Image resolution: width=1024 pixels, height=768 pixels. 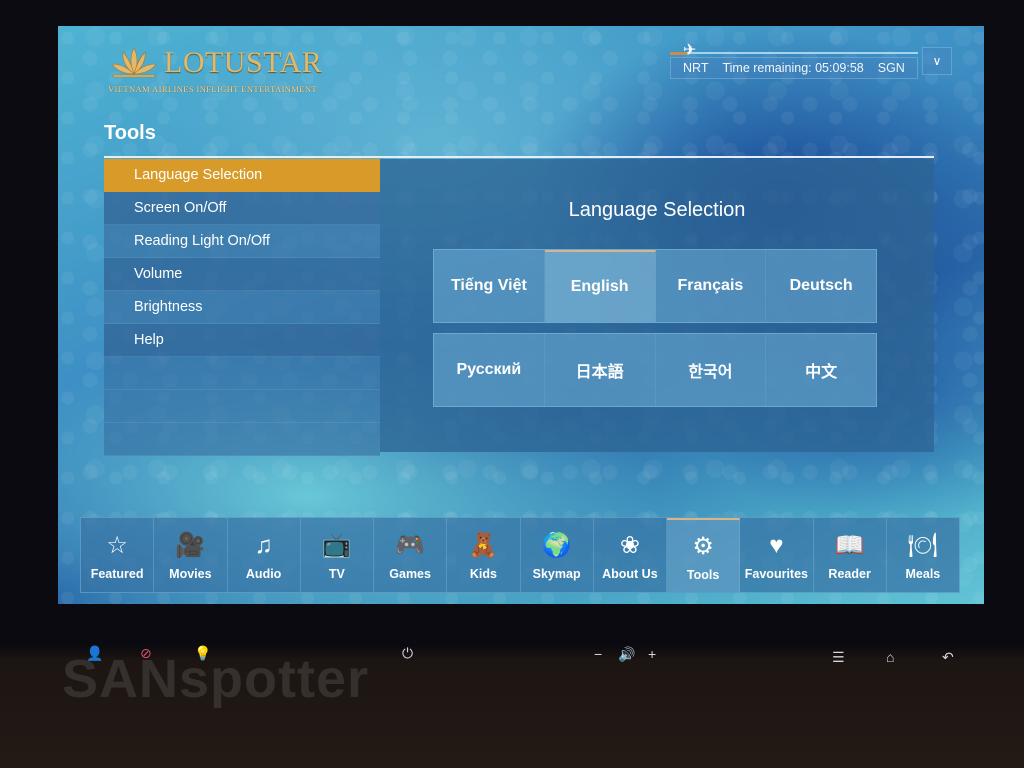 What do you see at coordinates (703, 575) in the screenshot?
I see `nav-label: Tools` at bounding box center [703, 575].